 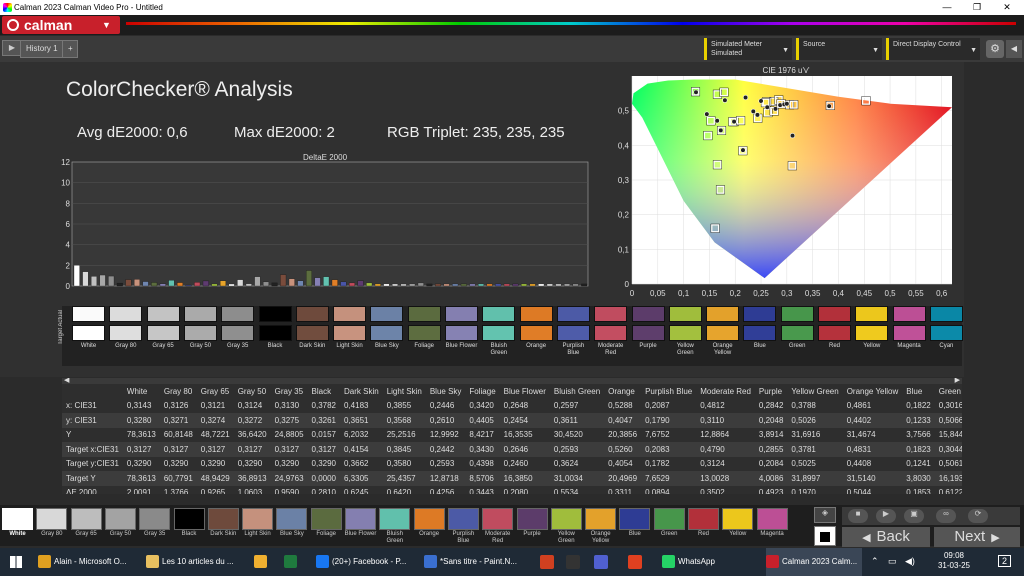 I want to click on swatch: Yellow, so click(x=872, y=328).